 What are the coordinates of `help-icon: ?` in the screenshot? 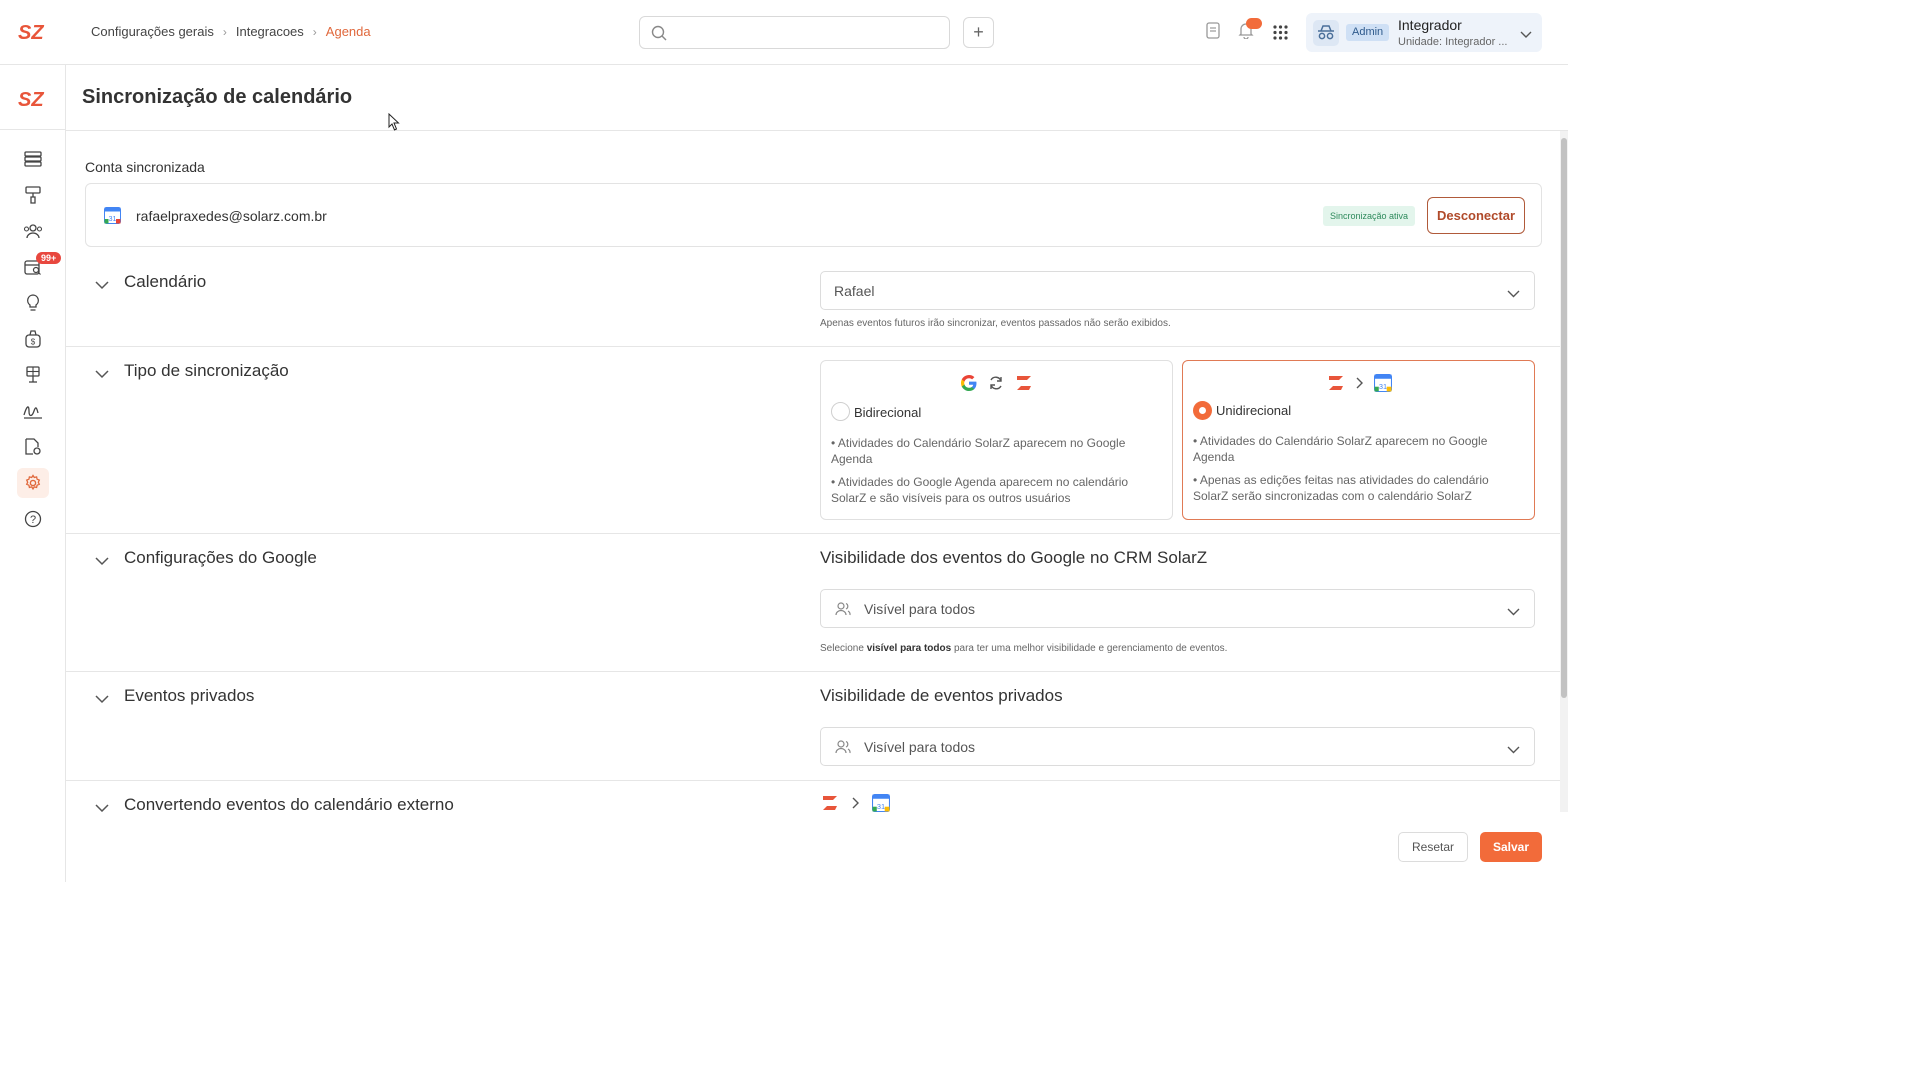 It's located at (33, 519).